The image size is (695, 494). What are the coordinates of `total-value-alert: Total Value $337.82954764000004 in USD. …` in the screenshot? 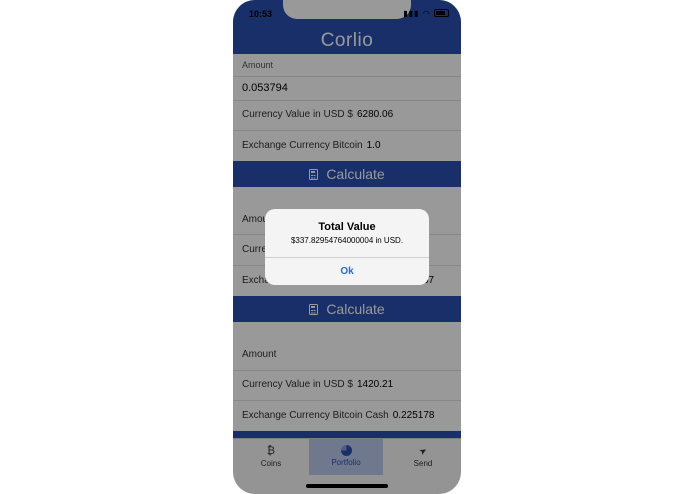 It's located at (347, 247).